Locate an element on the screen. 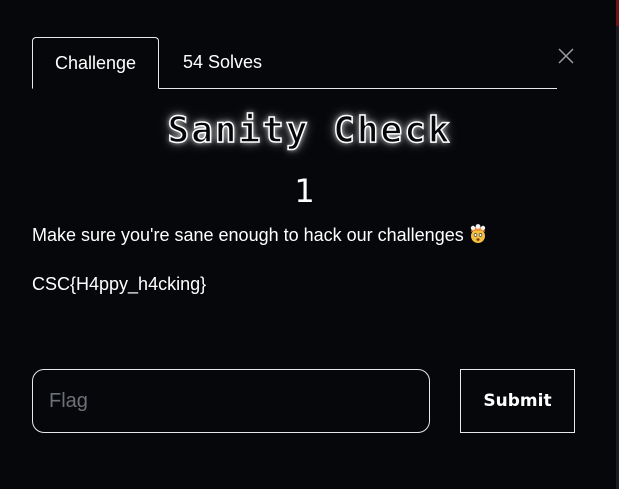  tab-solves: 54 Solves is located at coordinates (222, 62).